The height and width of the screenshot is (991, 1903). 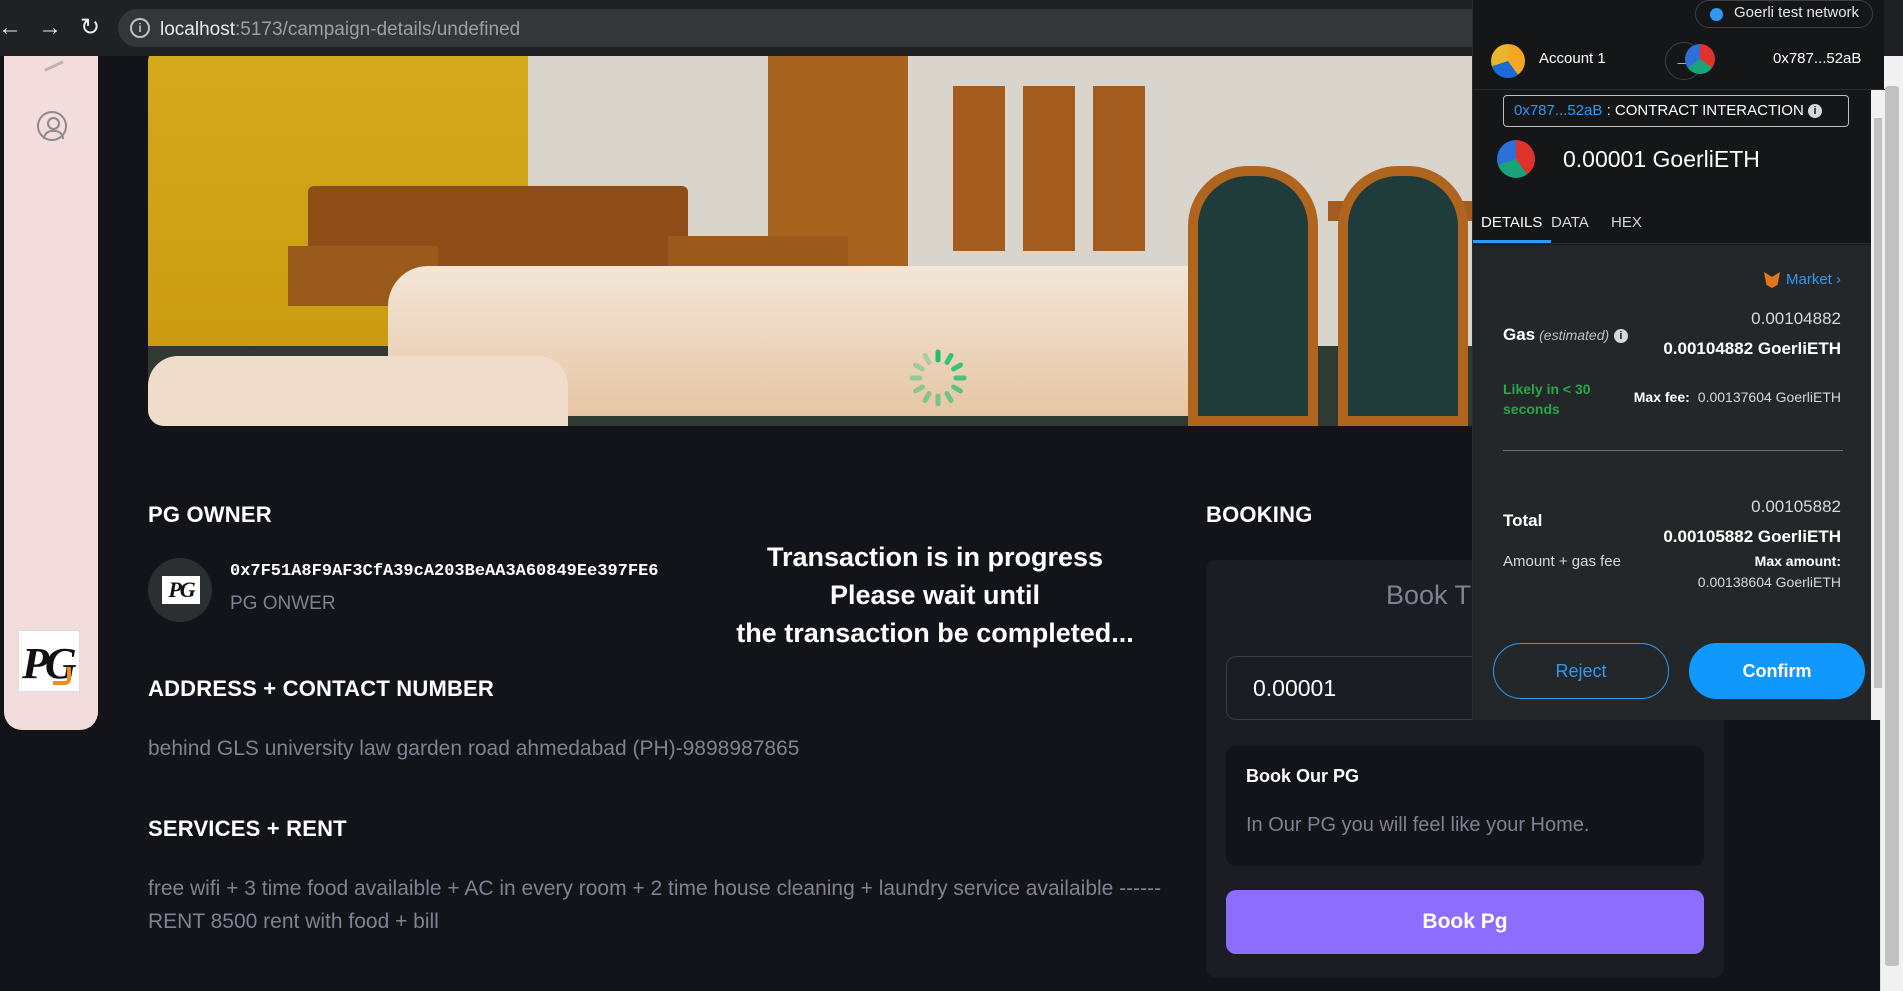 I want to click on info-icon: i, so click(x=1814, y=111).